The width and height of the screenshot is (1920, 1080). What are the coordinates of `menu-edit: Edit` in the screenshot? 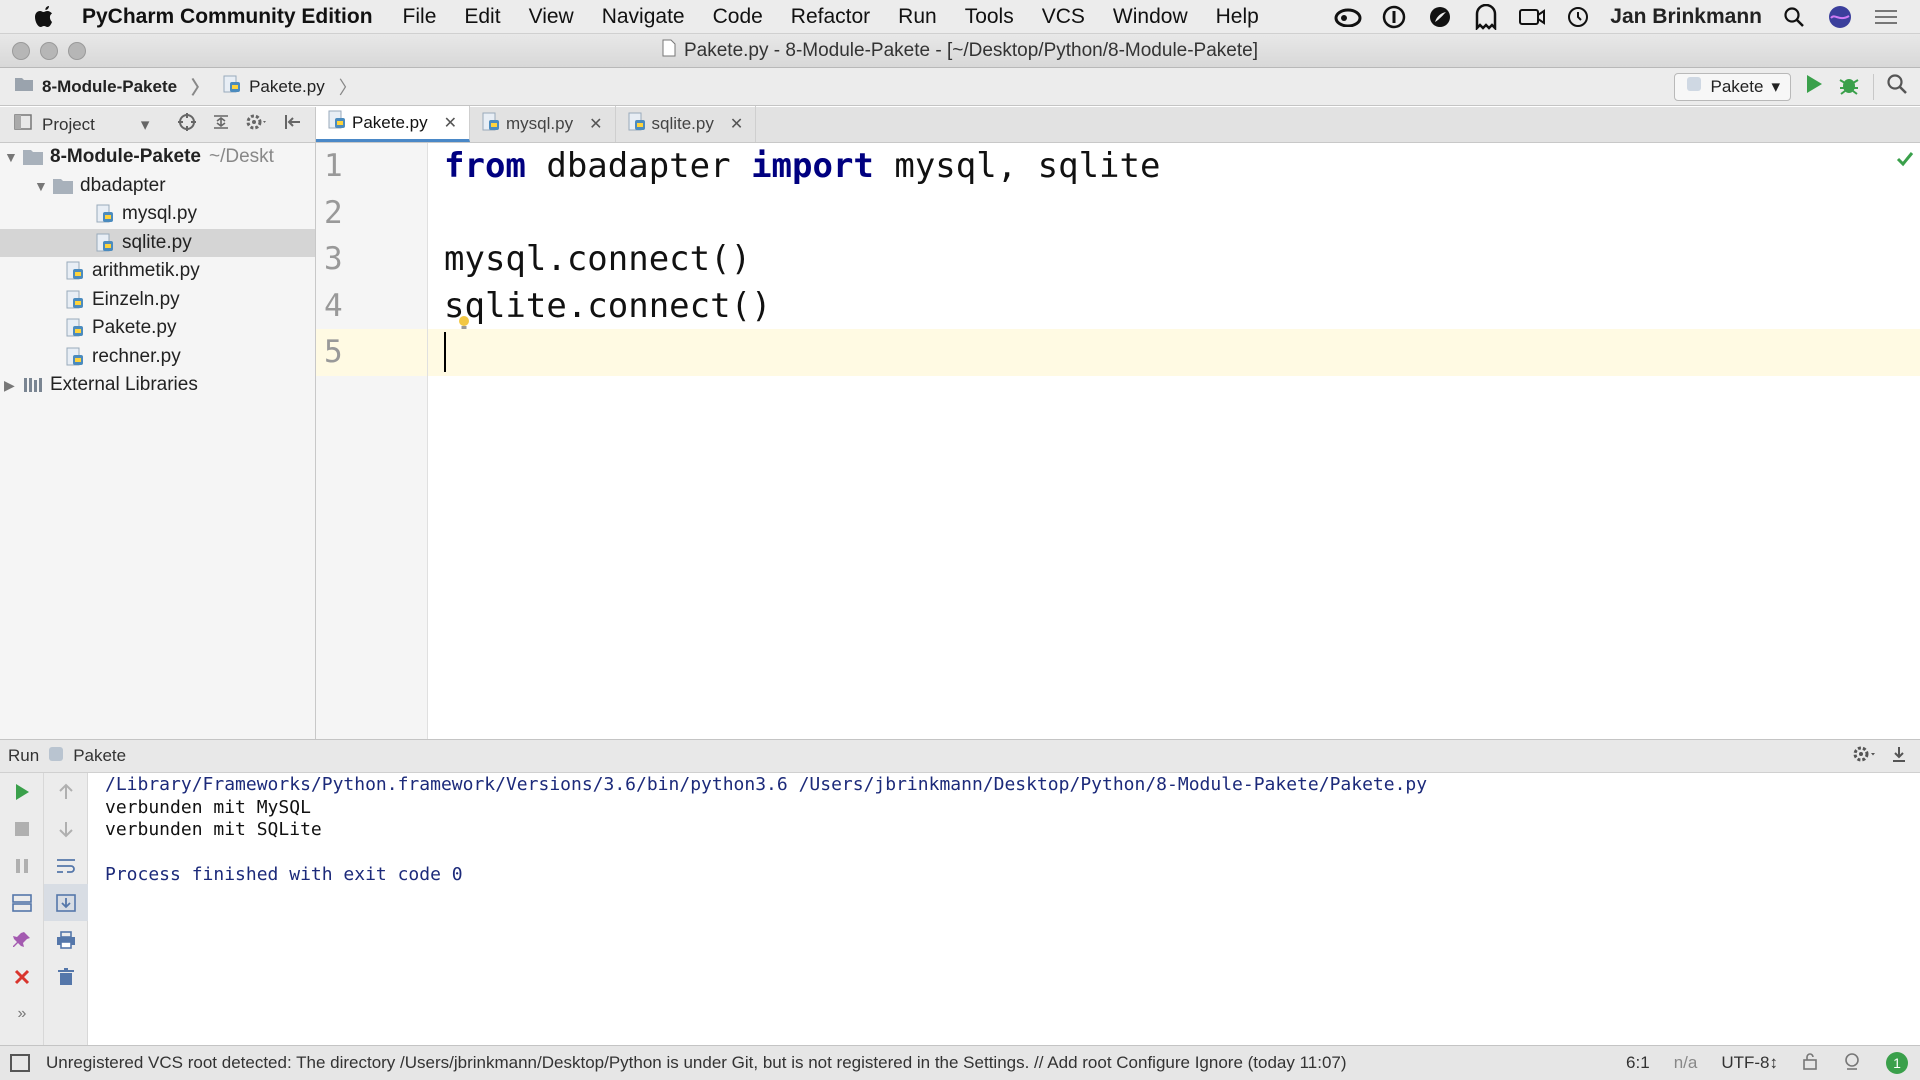 It's located at (482, 17).